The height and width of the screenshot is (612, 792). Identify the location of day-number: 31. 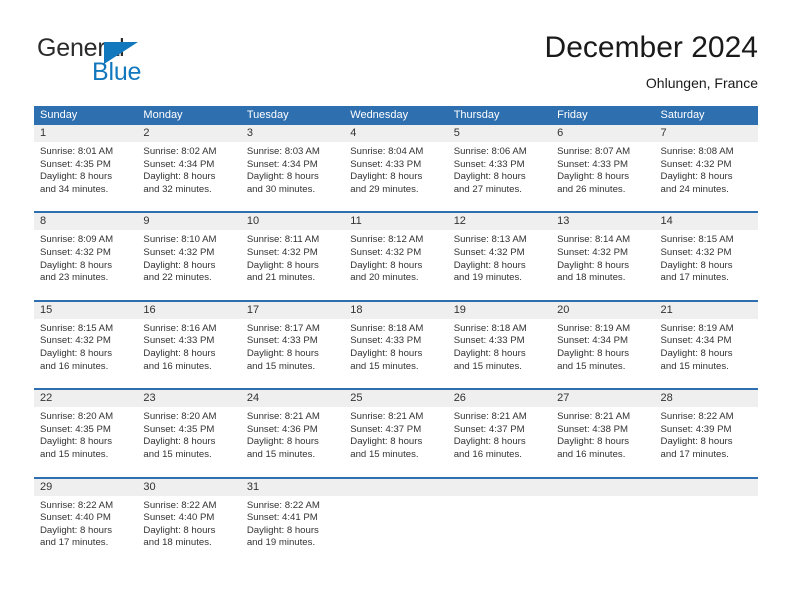
(292, 487).